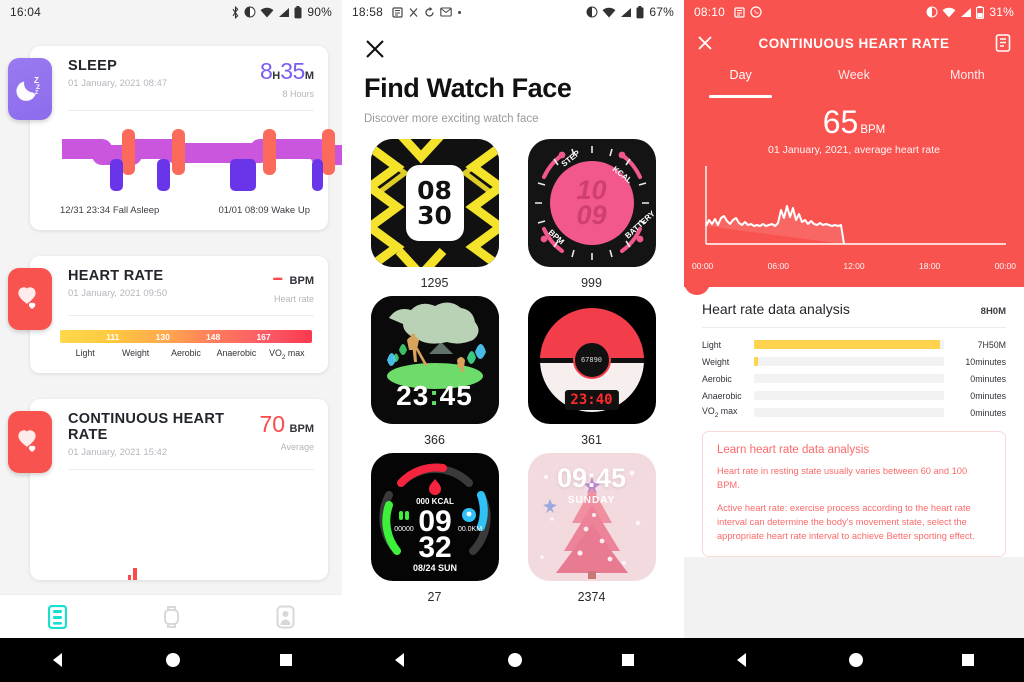  What do you see at coordinates (287, 354) in the screenshot?
I see `zone-label-vo2max: VO2 max` at bounding box center [287, 354].